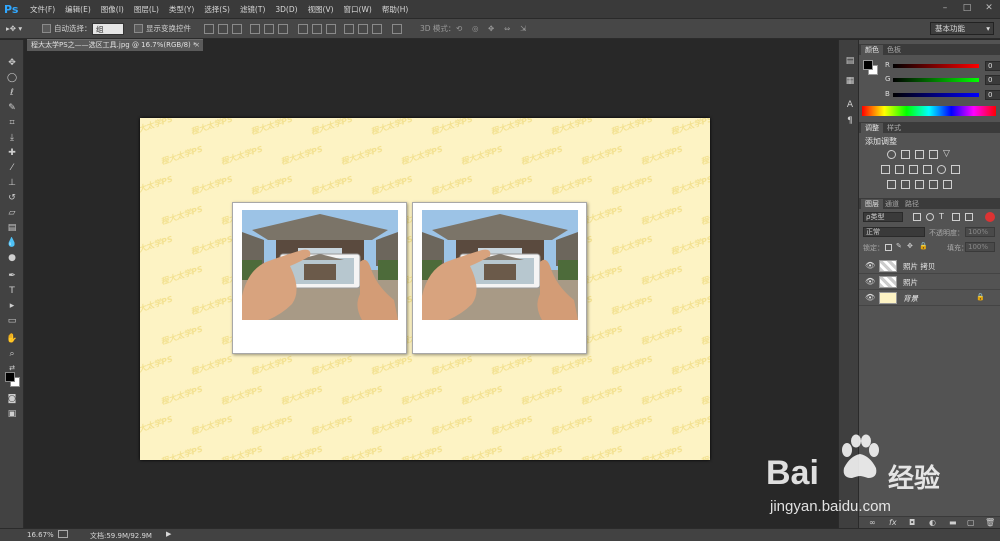 This screenshot has width=1000, height=541. Describe the element at coordinates (12, 306) in the screenshot. I see `path-select-tool-icon: ▸` at that location.